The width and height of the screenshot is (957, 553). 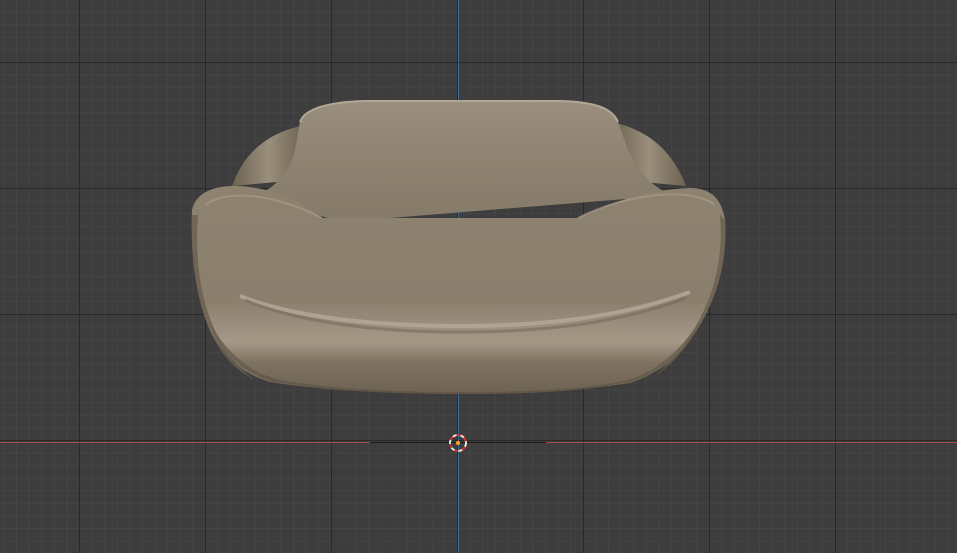 What do you see at coordinates (458, 443) in the screenshot?
I see `3d-cursor-icon` at bounding box center [458, 443].